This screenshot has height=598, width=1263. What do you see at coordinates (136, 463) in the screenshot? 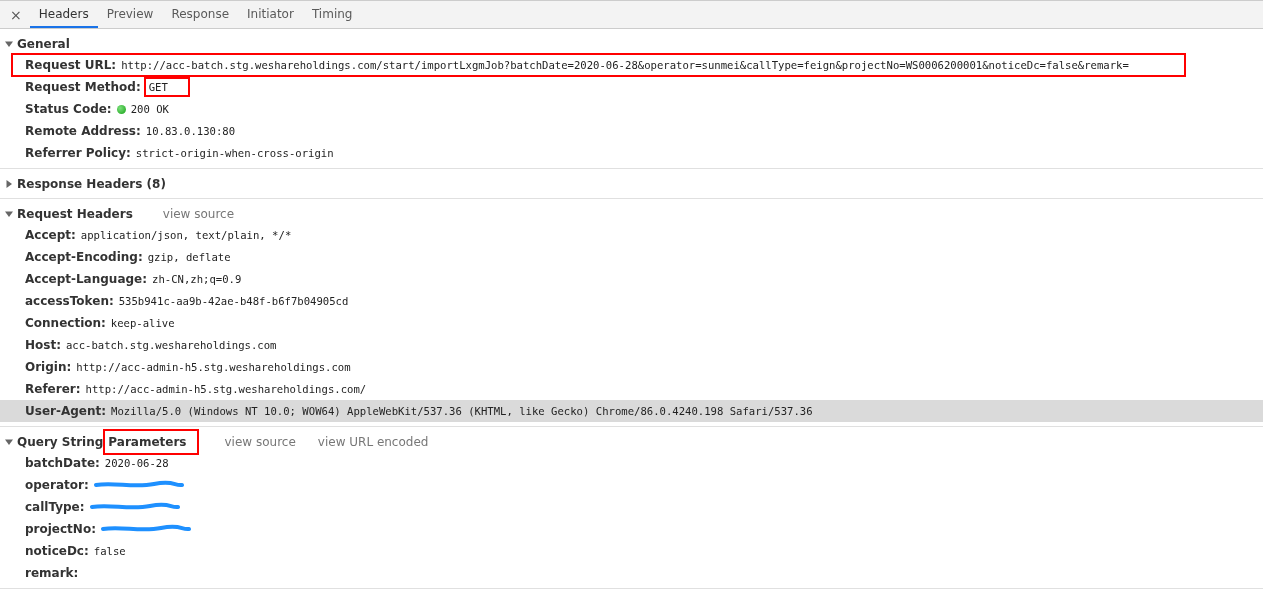
I see `header-value: 2020-06-28` at bounding box center [136, 463].